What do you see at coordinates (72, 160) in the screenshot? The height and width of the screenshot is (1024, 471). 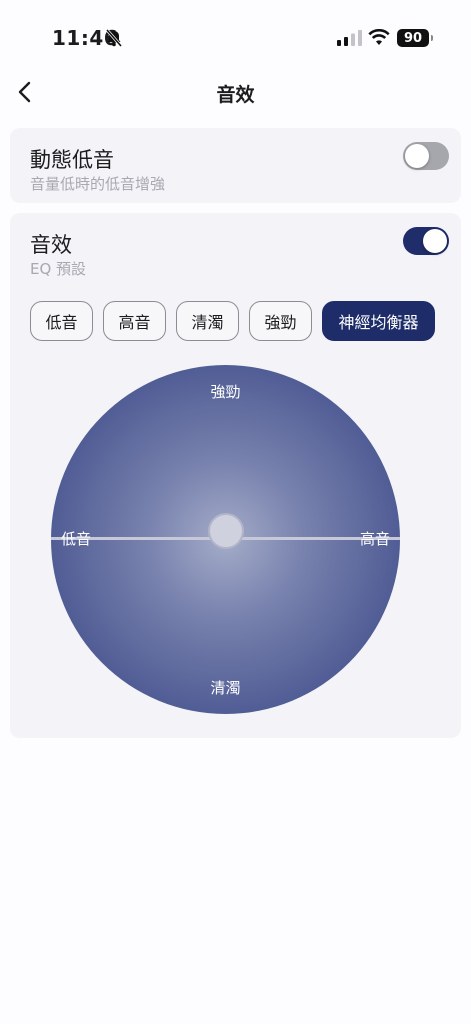 I see `dynamic-bass-title: 動態低音` at bounding box center [72, 160].